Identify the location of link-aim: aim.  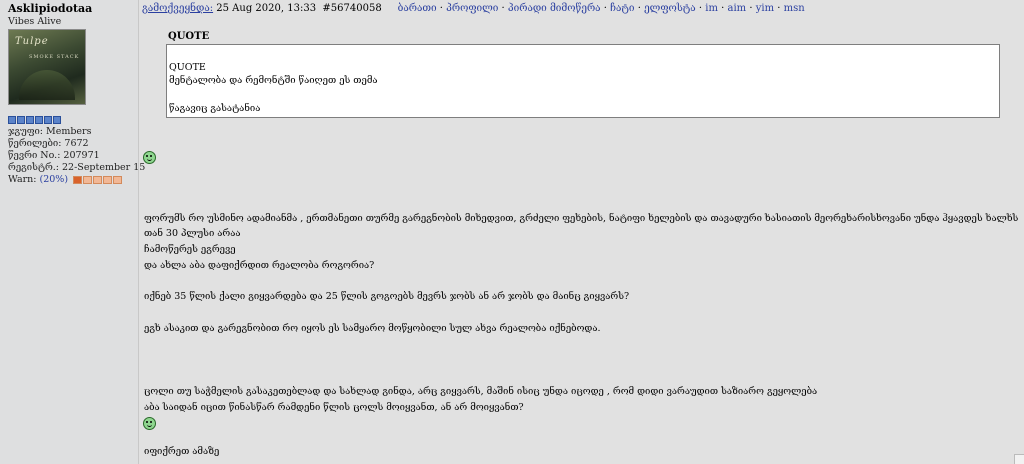
(737, 8).